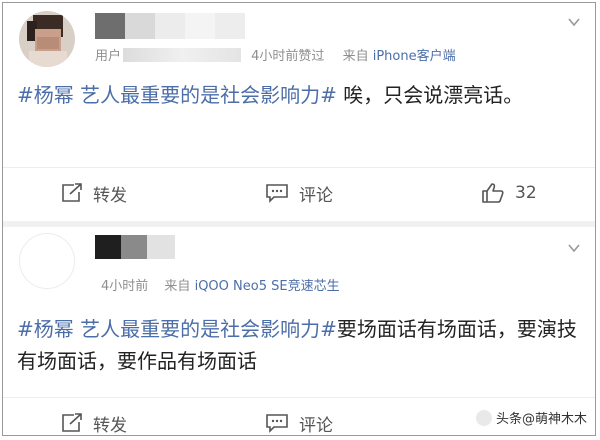  Describe the element at coordinates (493, 193) in the screenshot. I see `like-icon` at that location.